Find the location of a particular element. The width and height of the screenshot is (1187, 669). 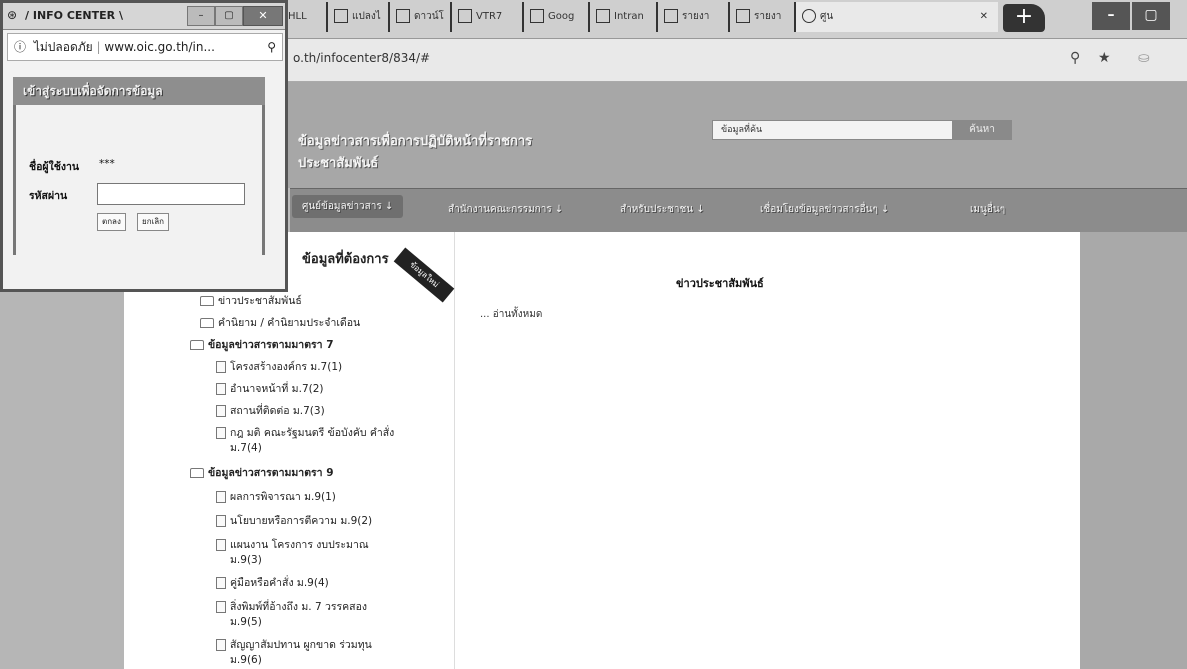

nav-item-other: เมนูอื่นๆ is located at coordinates (987, 209).